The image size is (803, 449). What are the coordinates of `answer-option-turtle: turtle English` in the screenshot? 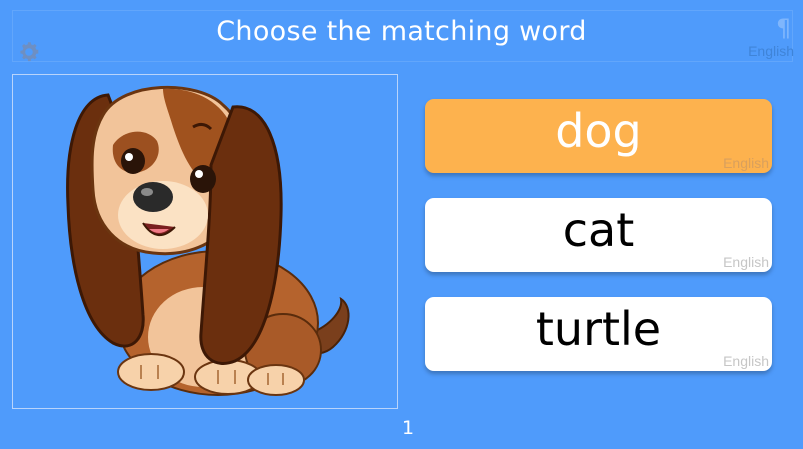 It's located at (598, 334).